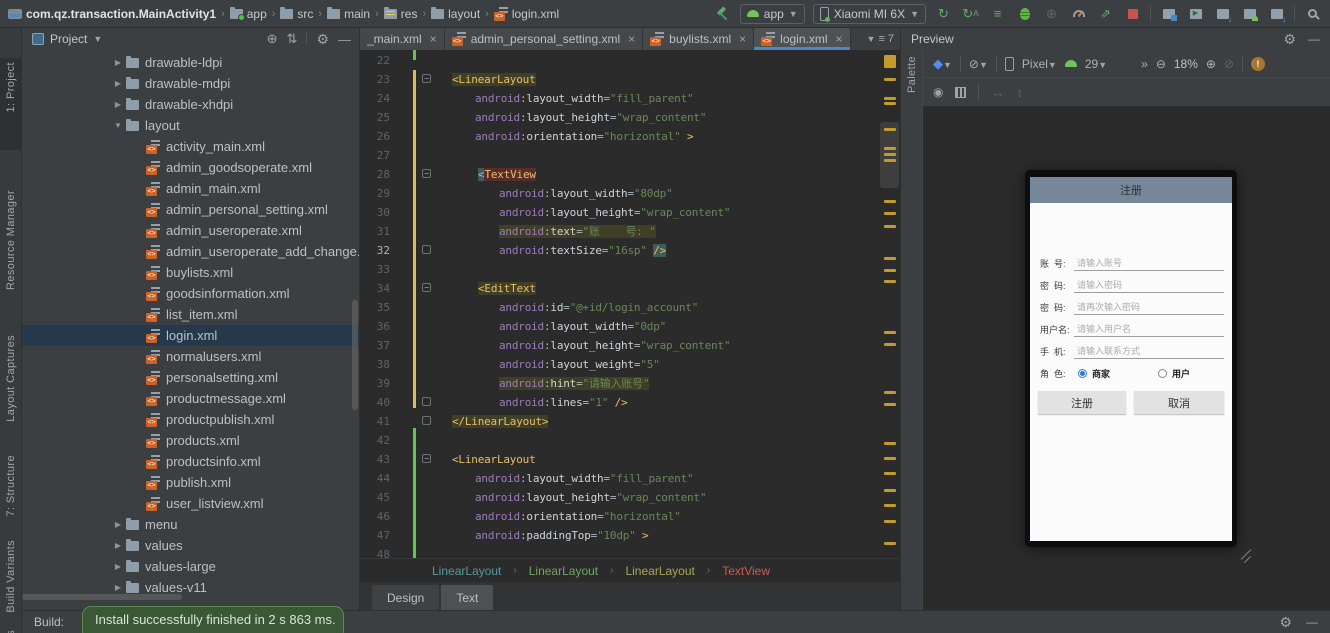 Image resolution: width=1330 pixels, height=633 pixels. Describe the element at coordinates (190, 356) in the screenshot. I see `tree-file-normalusers.xml: normalusers.xml` at that location.